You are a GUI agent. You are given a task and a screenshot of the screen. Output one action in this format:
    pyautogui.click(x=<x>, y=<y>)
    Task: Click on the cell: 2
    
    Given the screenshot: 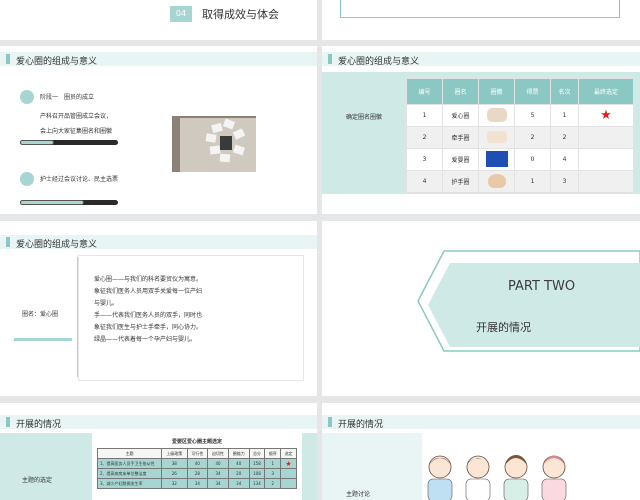 What is the action you would take?
    pyautogui.click(x=273, y=483)
    